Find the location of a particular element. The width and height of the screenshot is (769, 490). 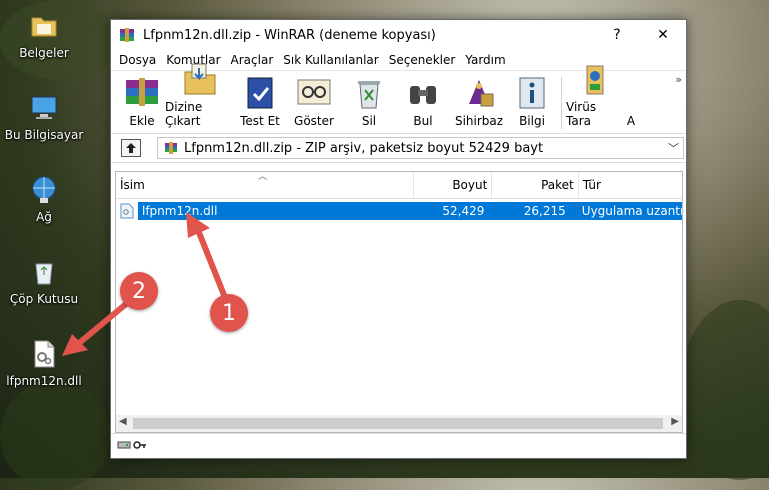

menu-file: Dosya is located at coordinates (137, 60).